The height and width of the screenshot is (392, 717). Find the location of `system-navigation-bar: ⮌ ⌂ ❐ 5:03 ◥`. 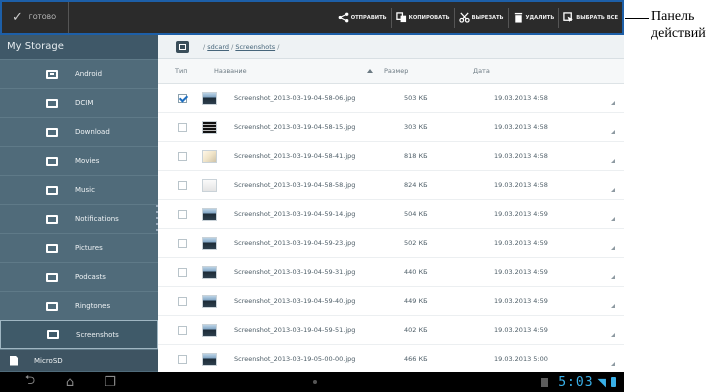

system-navigation-bar: ⮌ ⌂ ❐ 5:03 ◥ is located at coordinates (312, 382).